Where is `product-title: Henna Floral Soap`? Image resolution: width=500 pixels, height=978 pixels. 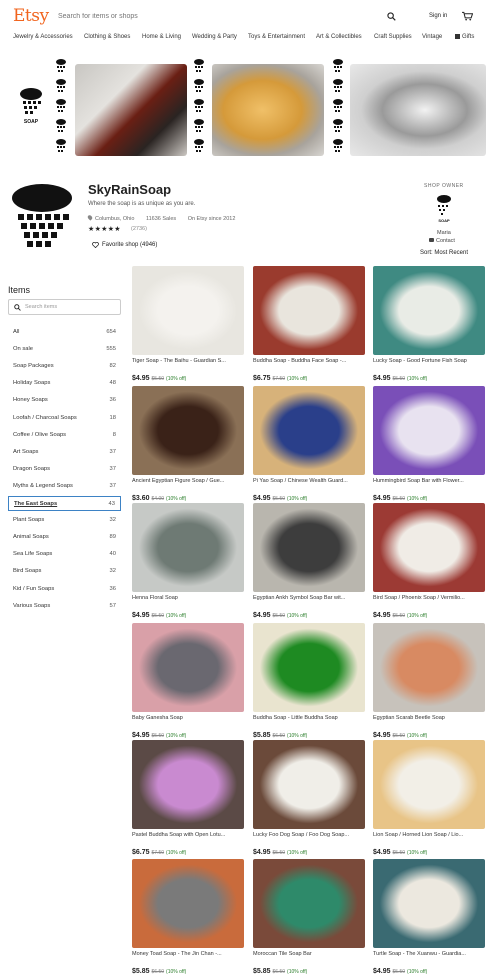 product-title: Henna Floral Soap is located at coordinates (188, 598).